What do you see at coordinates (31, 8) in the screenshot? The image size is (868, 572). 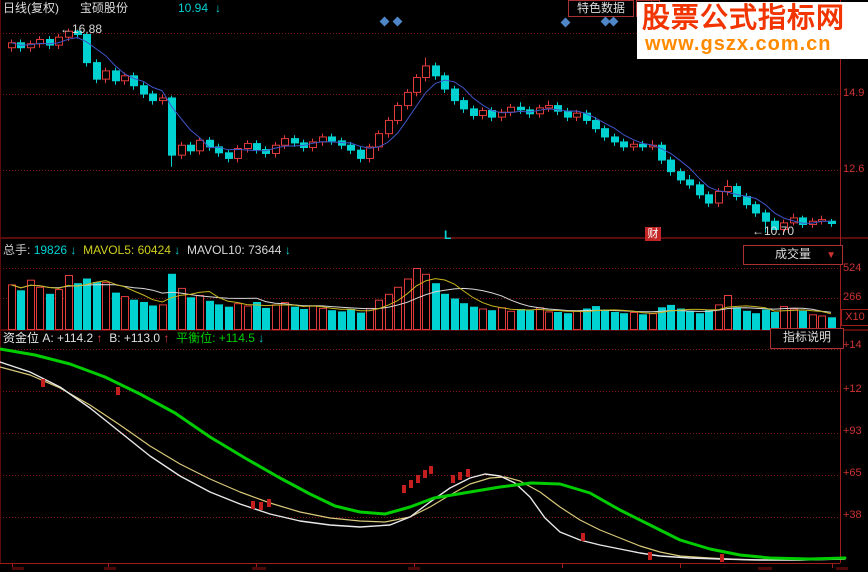 I see `period-label: 日线(复权)` at bounding box center [31, 8].